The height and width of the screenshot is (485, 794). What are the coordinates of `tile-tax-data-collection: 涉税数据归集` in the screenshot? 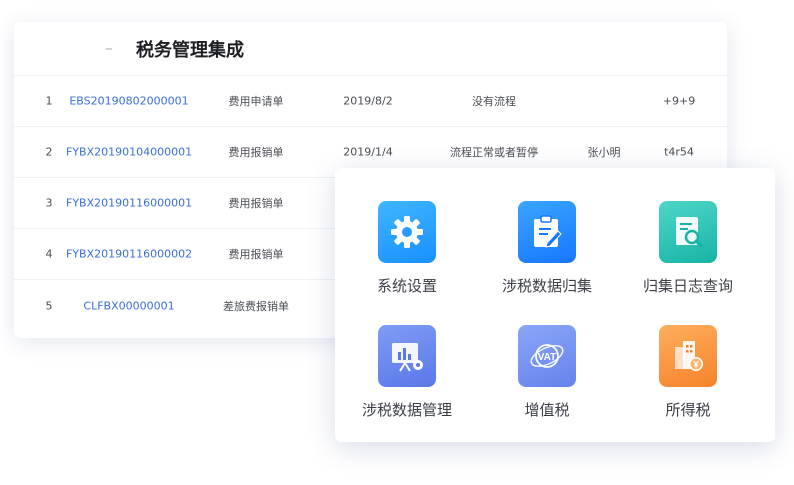 It's located at (547, 248).